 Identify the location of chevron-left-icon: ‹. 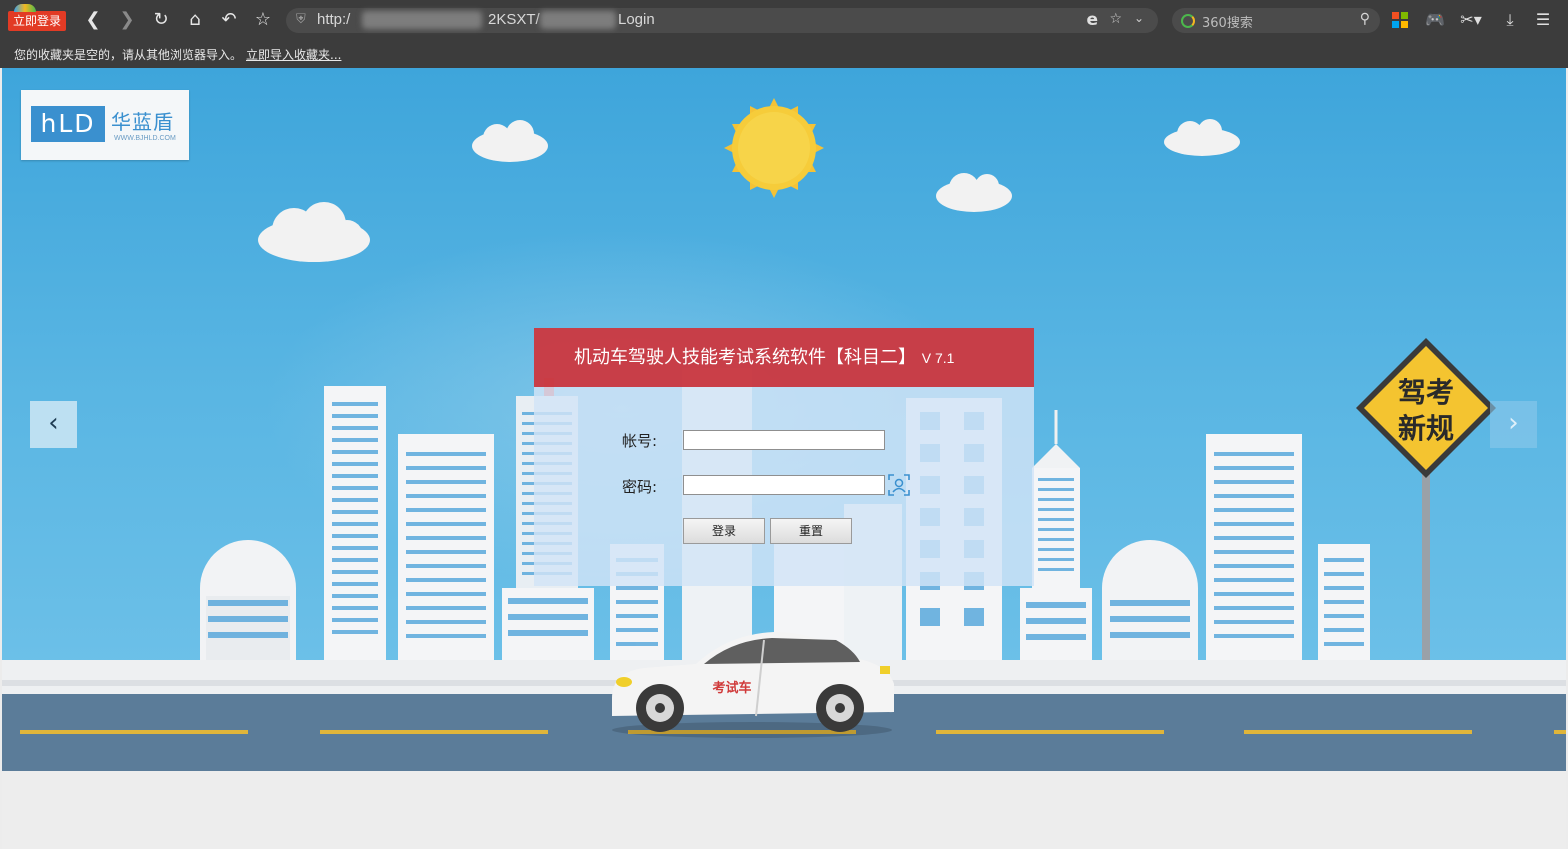
(53, 423).